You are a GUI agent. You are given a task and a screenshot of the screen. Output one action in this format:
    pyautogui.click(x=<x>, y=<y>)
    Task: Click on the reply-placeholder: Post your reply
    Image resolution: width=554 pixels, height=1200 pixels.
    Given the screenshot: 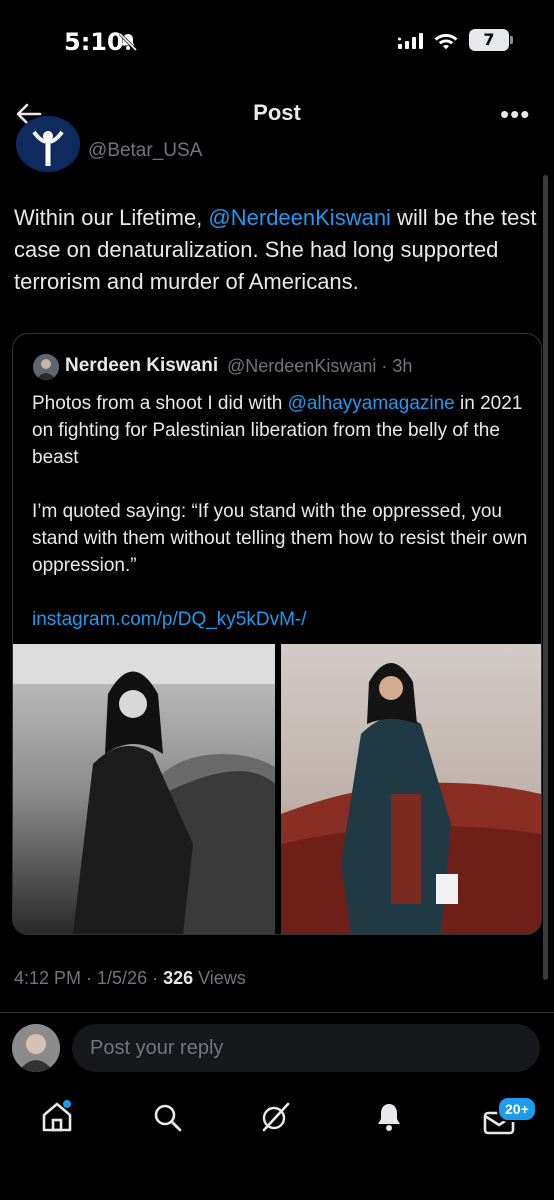 What is the action you would take?
    pyautogui.click(x=157, y=1048)
    